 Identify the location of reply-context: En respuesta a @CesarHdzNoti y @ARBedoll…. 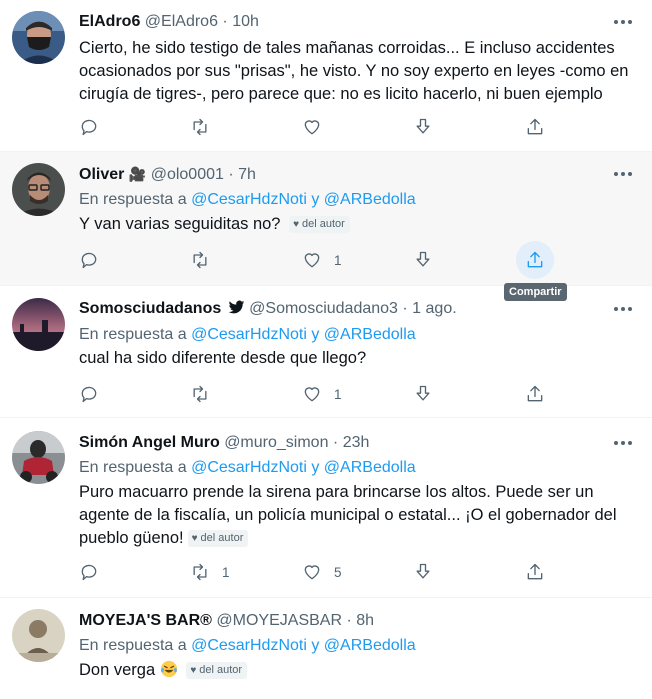
(247, 468).